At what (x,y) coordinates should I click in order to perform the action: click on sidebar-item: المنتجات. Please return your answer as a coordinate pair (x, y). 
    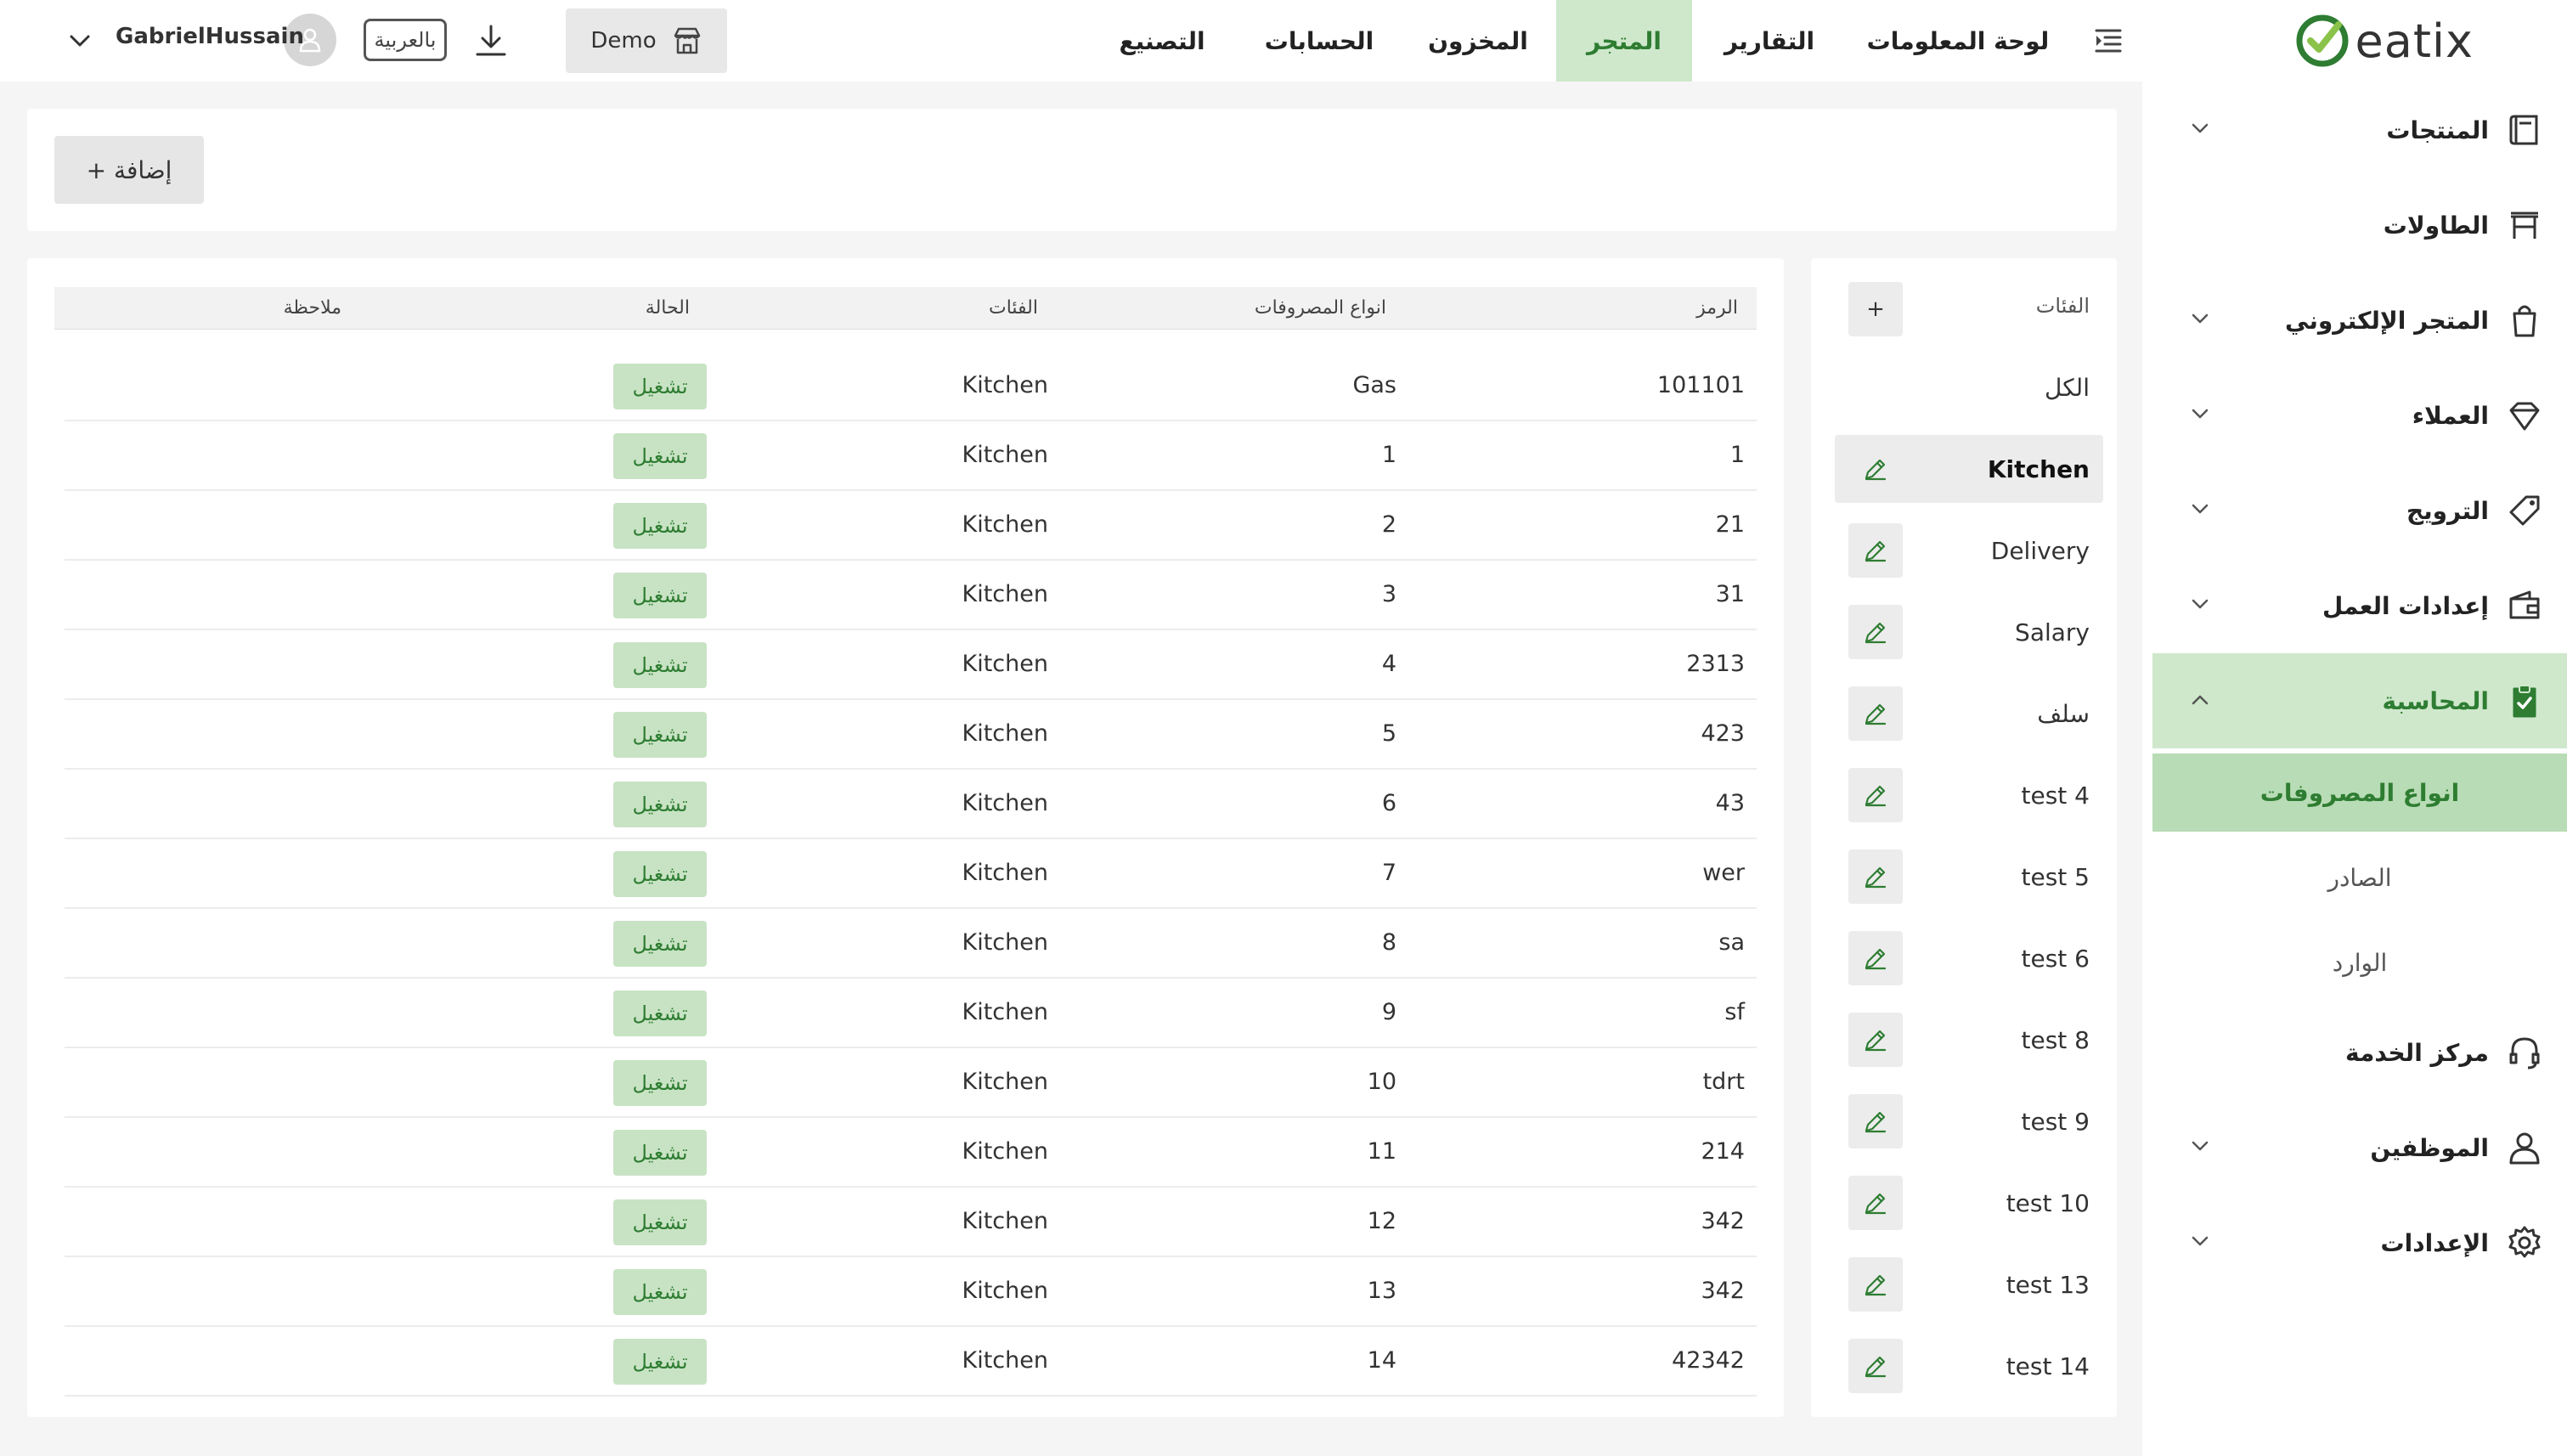
    Looking at the image, I should click on (2359, 130).